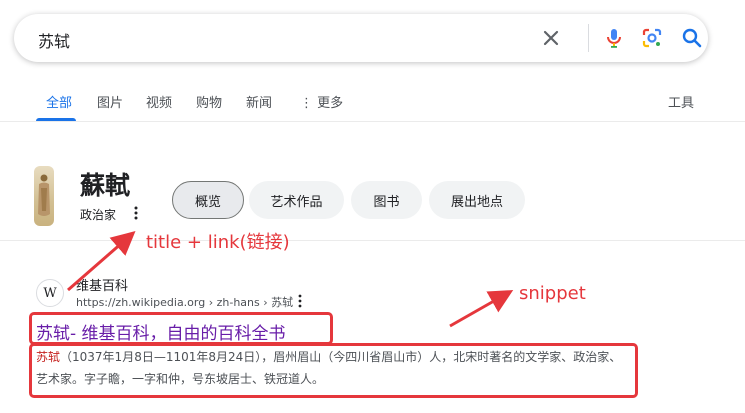 This screenshot has height=413, width=745. I want to click on snippet-highlight-box, so click(333, 370).